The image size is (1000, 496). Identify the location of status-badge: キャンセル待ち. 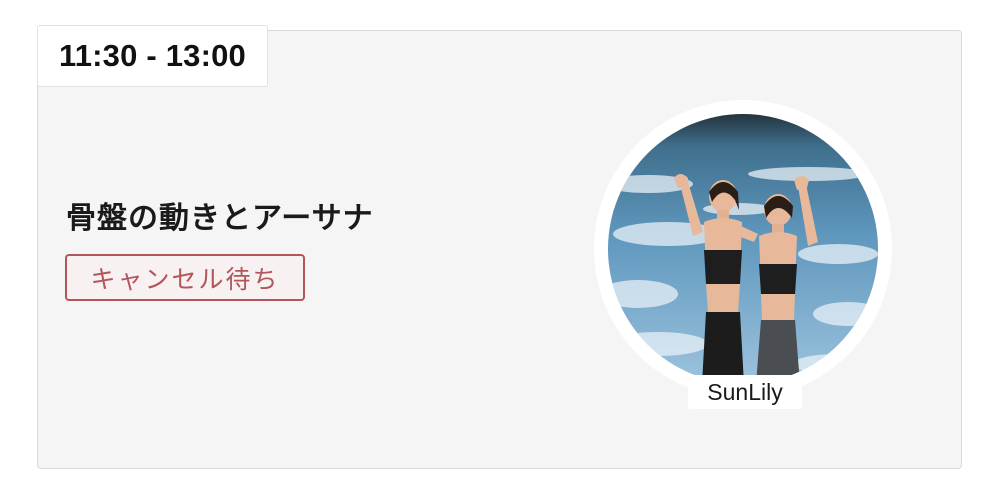
(185, 277).